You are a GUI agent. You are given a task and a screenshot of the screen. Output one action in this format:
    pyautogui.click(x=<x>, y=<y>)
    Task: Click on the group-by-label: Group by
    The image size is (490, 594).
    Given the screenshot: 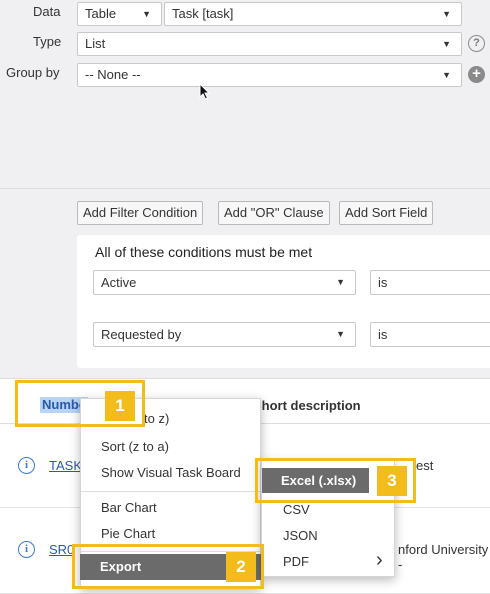 What is the action you would take?
    pyautogui.click(x=33, y=72)
    